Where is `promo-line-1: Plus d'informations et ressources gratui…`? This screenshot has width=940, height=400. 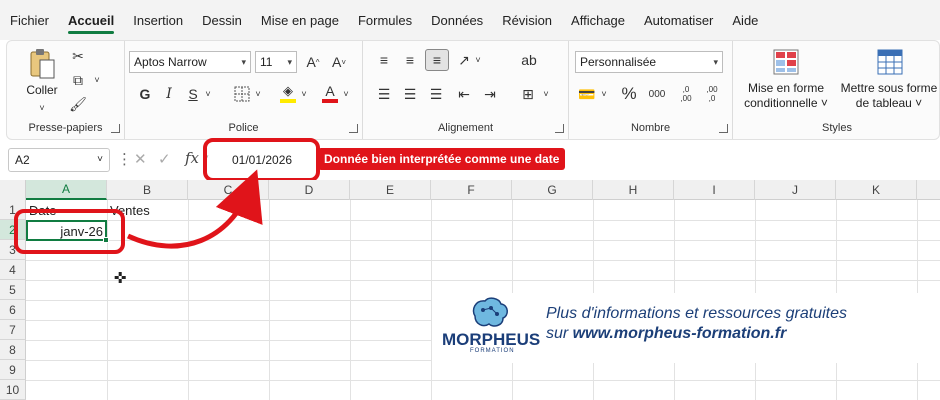
promo-line-1: Plus d'informations et ressources gratui… is located at coordinates (696, 313).